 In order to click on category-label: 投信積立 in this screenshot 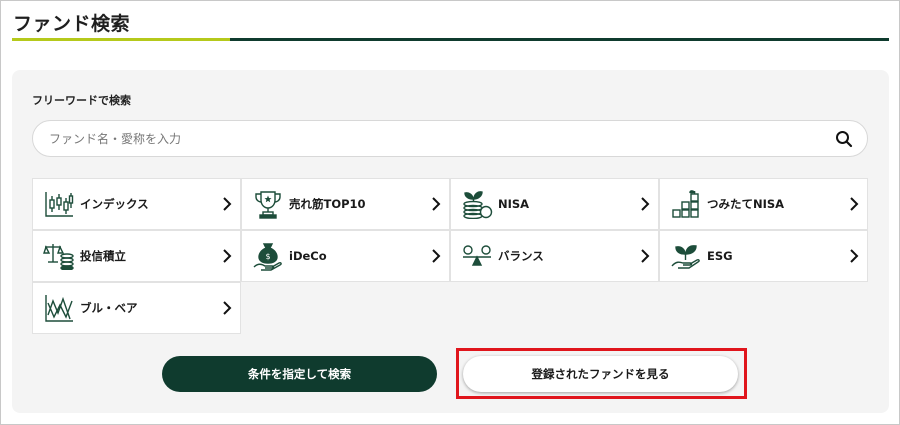, I will do `click(103, 256)`.